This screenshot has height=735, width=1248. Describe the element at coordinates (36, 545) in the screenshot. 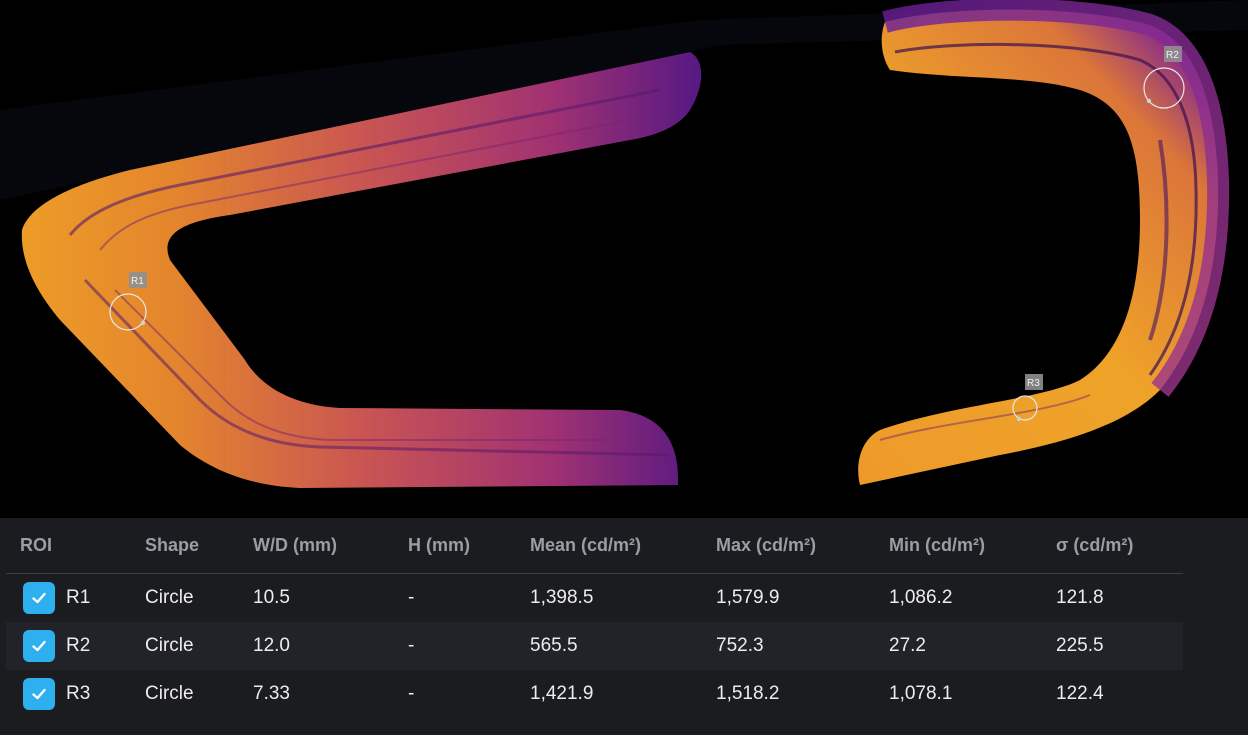

I see `column-header-roi: ROI` at that location.